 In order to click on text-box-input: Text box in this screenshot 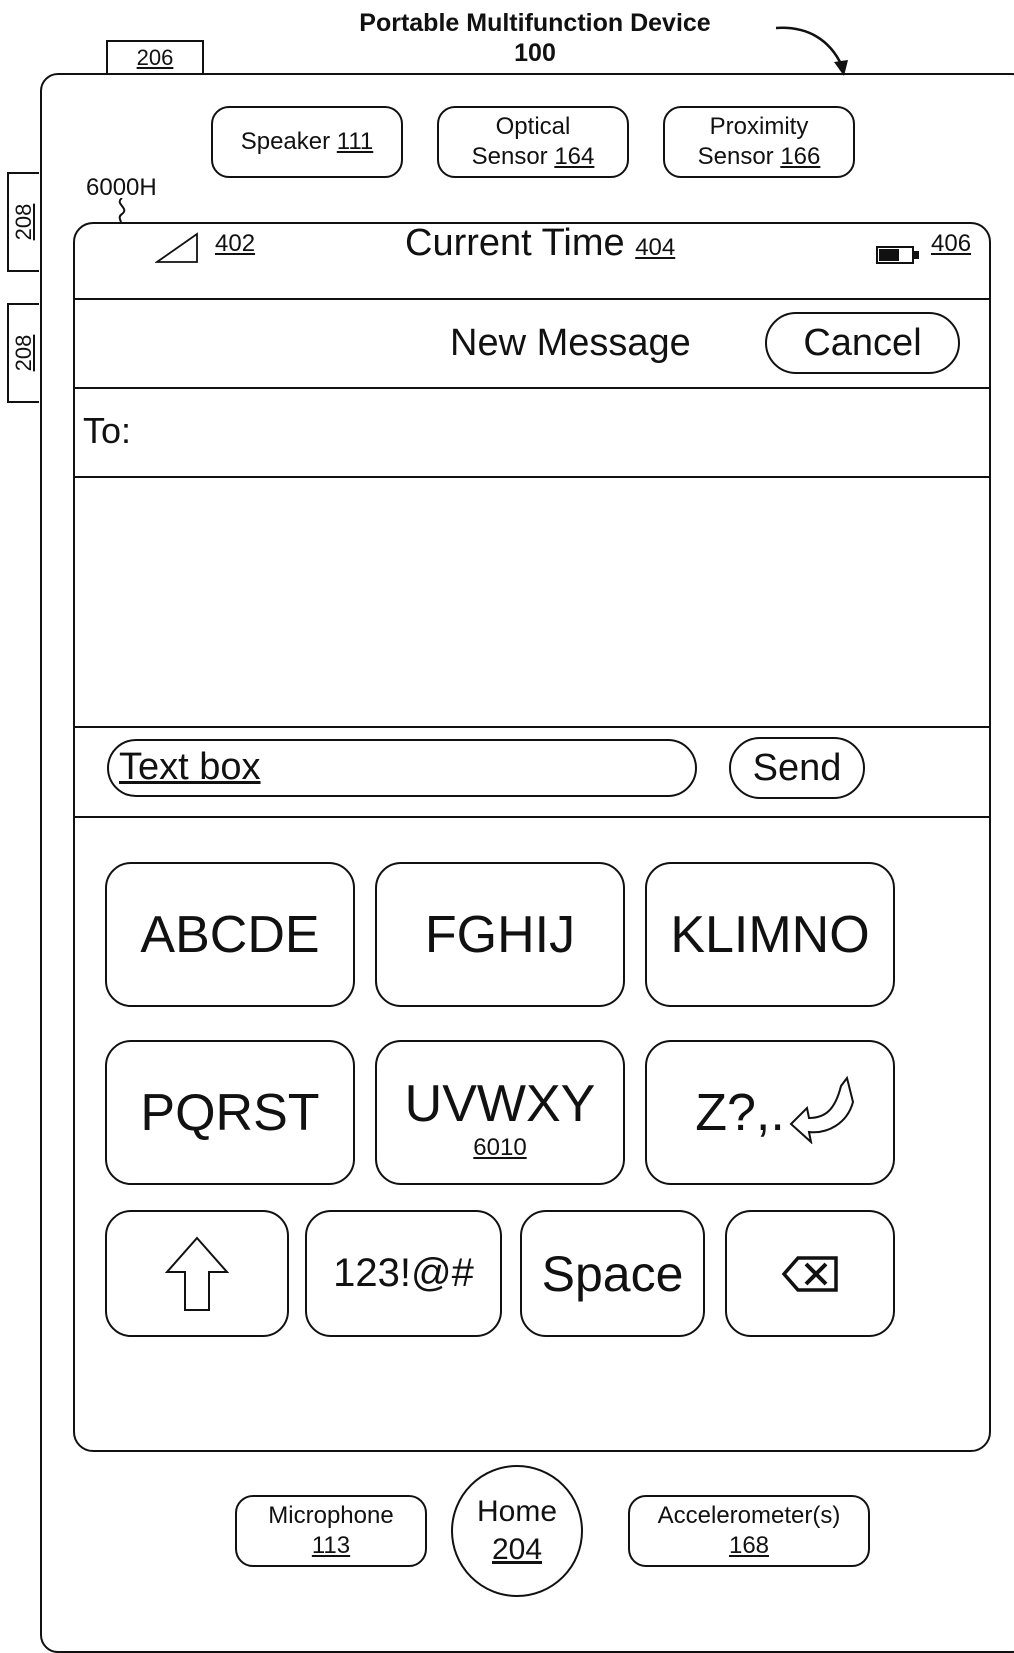, I will do `click(402, 768)`.